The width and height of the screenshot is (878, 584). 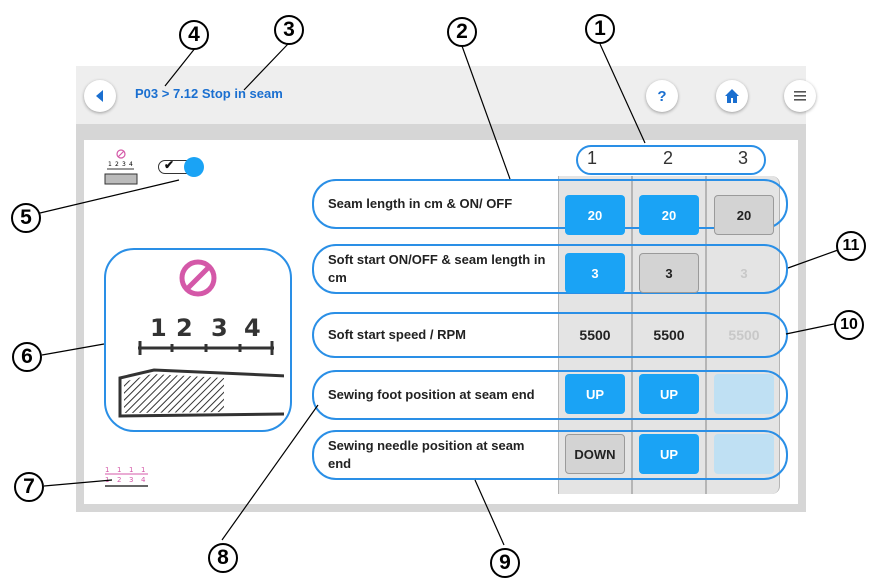 I want to click on callout-5: 5, so click(x=26, y=218).